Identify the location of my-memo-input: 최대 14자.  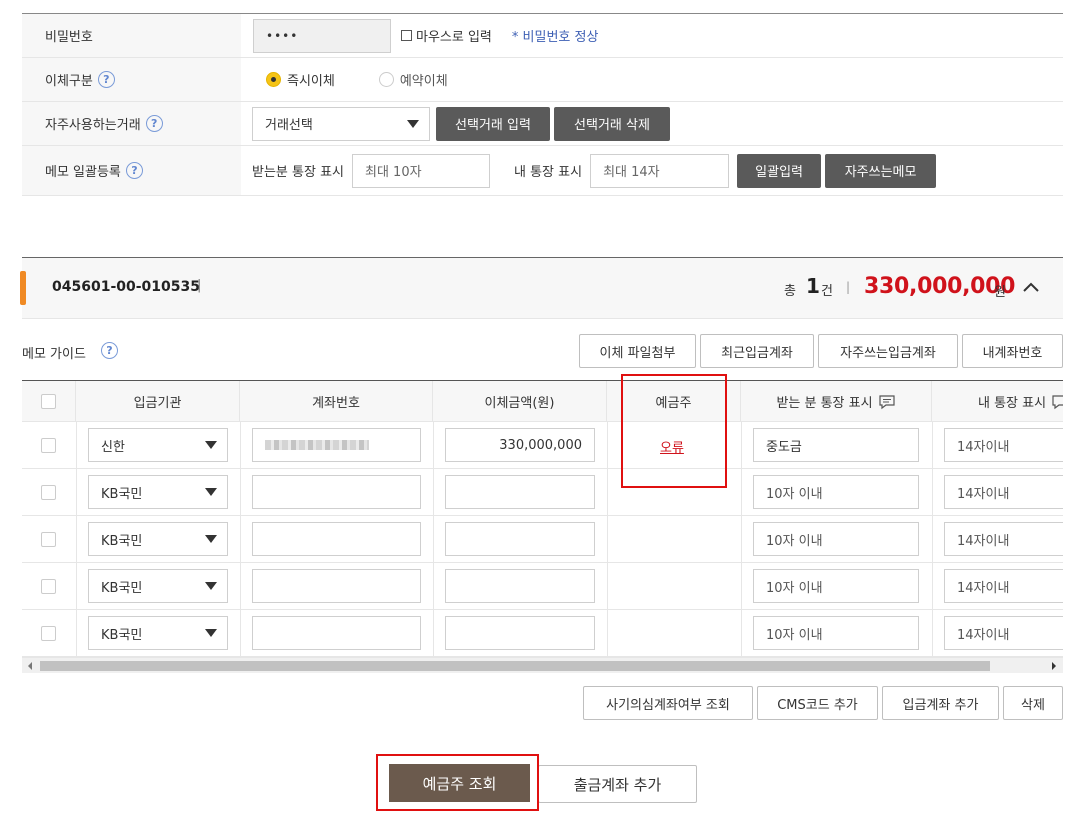
(660, 170).